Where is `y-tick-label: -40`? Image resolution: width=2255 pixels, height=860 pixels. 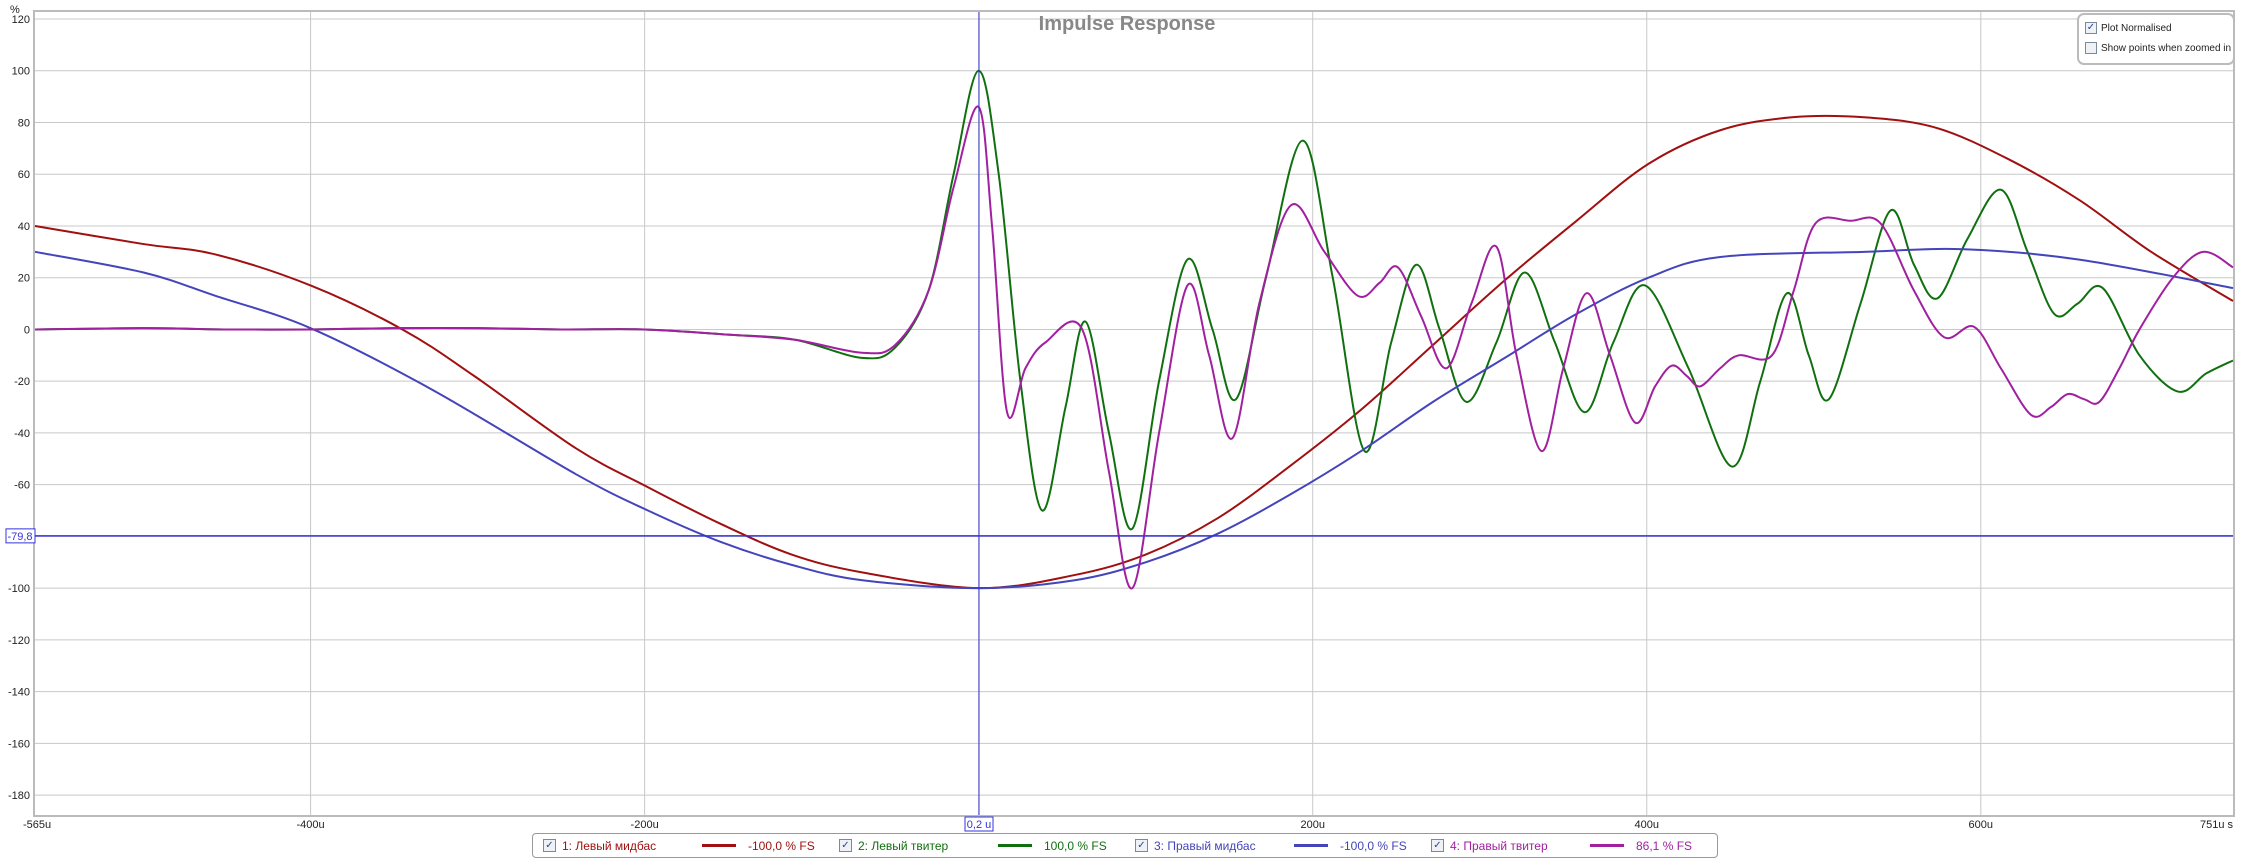 y-tick-label: -40 is located at coordinates (22, 434).